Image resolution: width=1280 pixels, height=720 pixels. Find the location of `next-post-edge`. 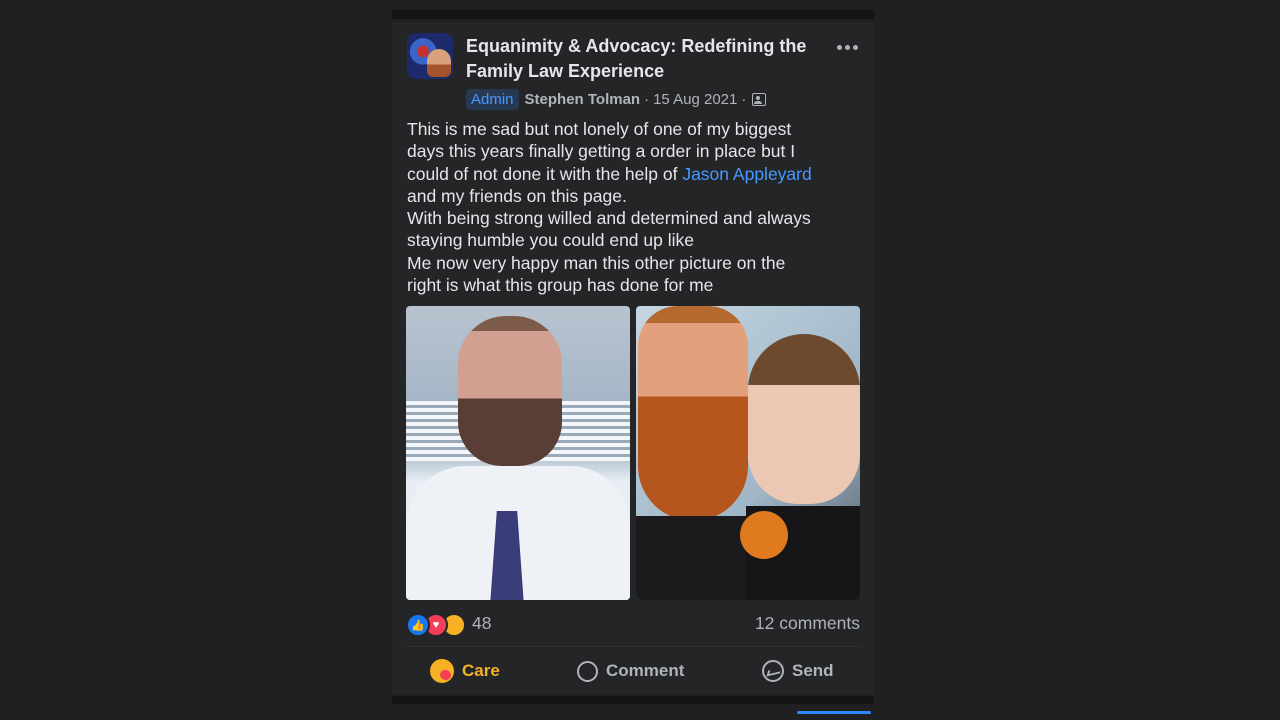

next-post-edge is located at coordinates (633, 700).